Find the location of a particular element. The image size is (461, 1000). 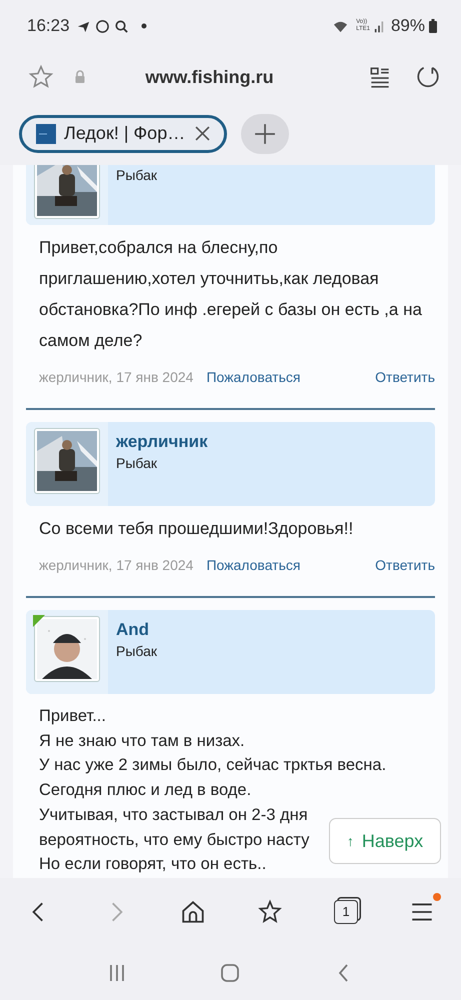

username-link: And is located at coordinates (137, 630).